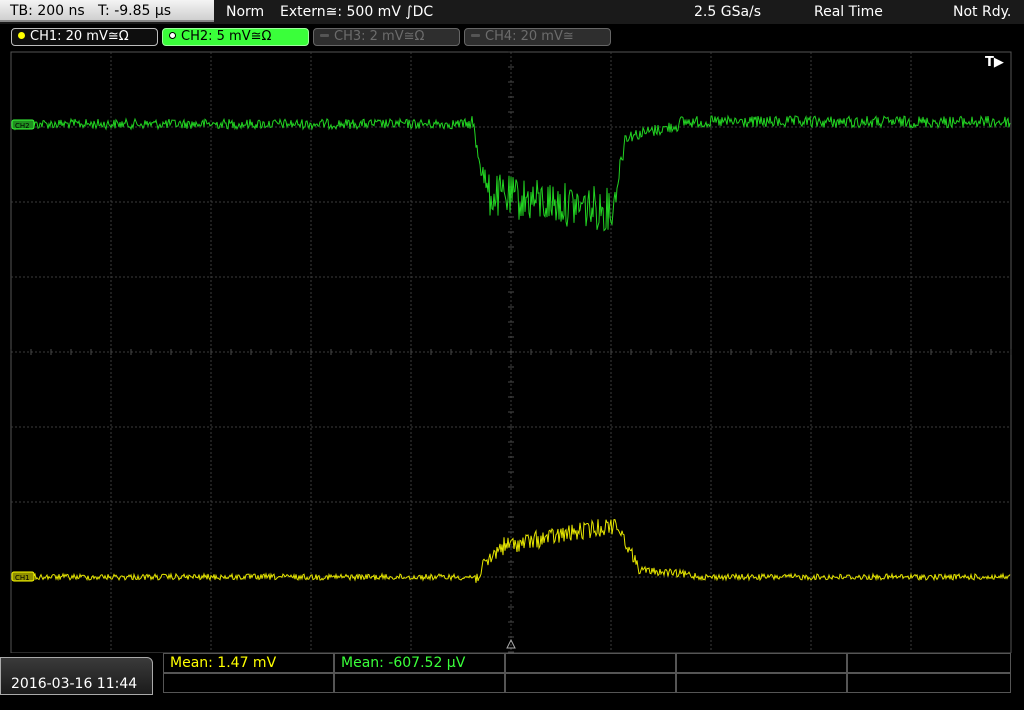 This screenshot has height=710, width=1024. What do you see at coordinates (419, 683) in the screenshot?
I see `measurement-7-empty` at bounding box center [419, 683].